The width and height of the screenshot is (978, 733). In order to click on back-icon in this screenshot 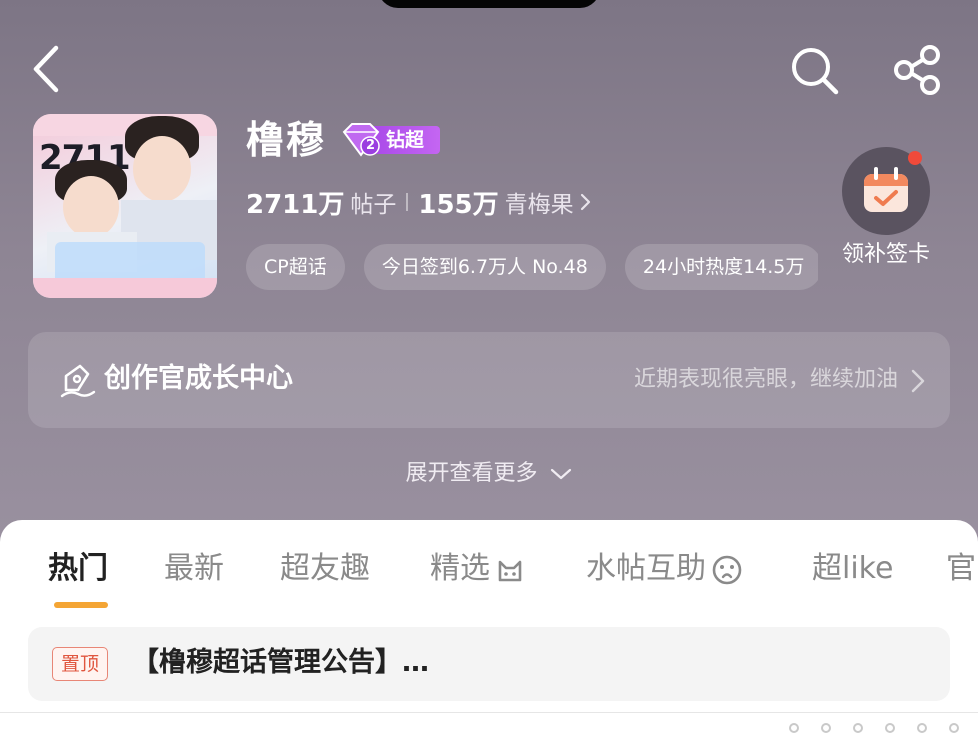, I will do `click(48, 69)`.